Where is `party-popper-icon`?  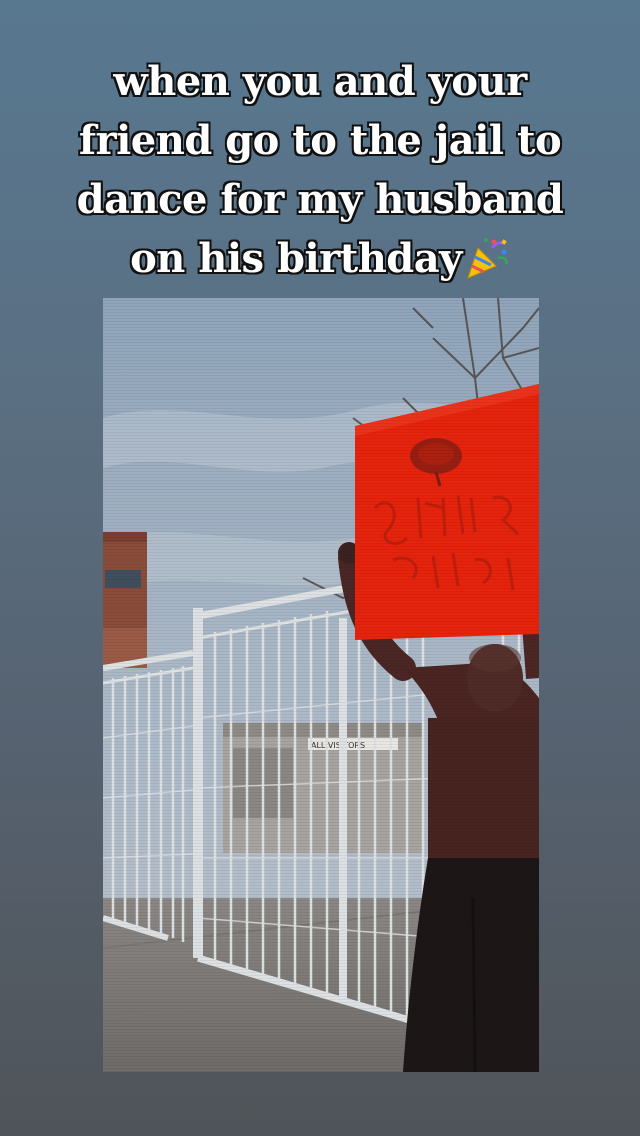
party-popper-icon is located at coordinates (487, 257).